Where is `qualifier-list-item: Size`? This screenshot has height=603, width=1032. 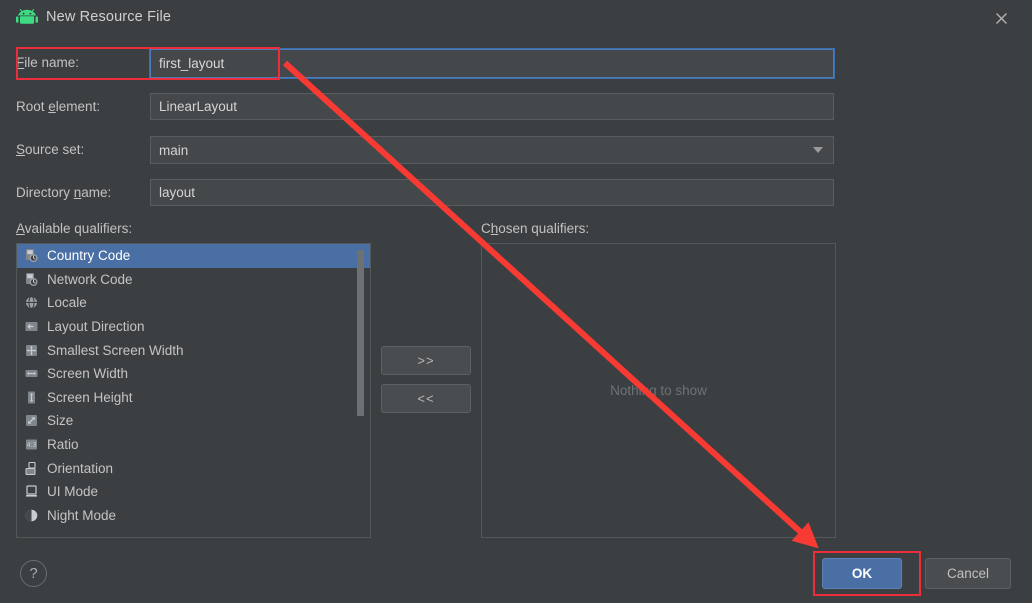 qualifier-list-item: Size is located at coordinates (193, 421).